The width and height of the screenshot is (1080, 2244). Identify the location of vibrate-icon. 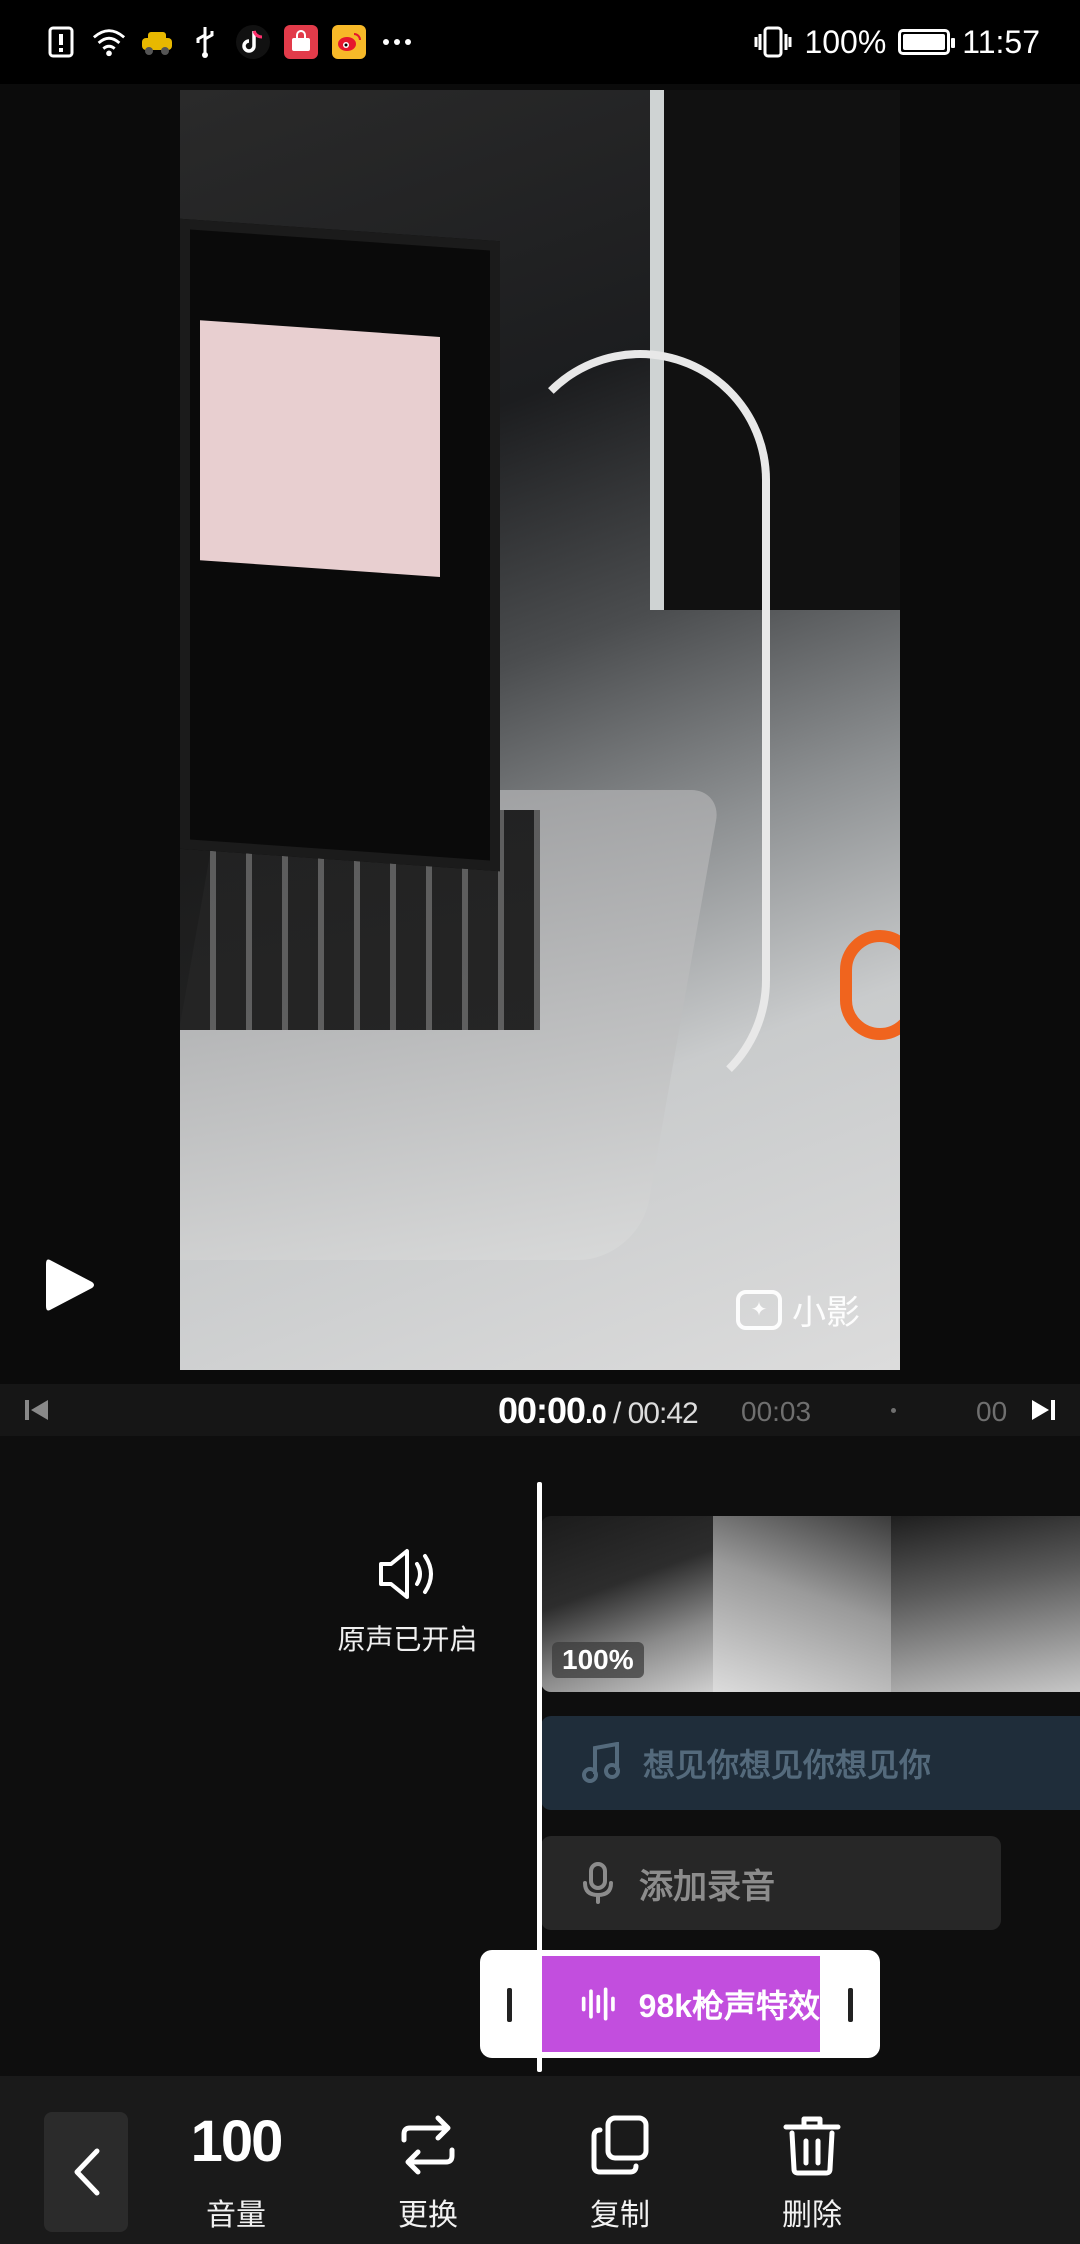
(773, 42).